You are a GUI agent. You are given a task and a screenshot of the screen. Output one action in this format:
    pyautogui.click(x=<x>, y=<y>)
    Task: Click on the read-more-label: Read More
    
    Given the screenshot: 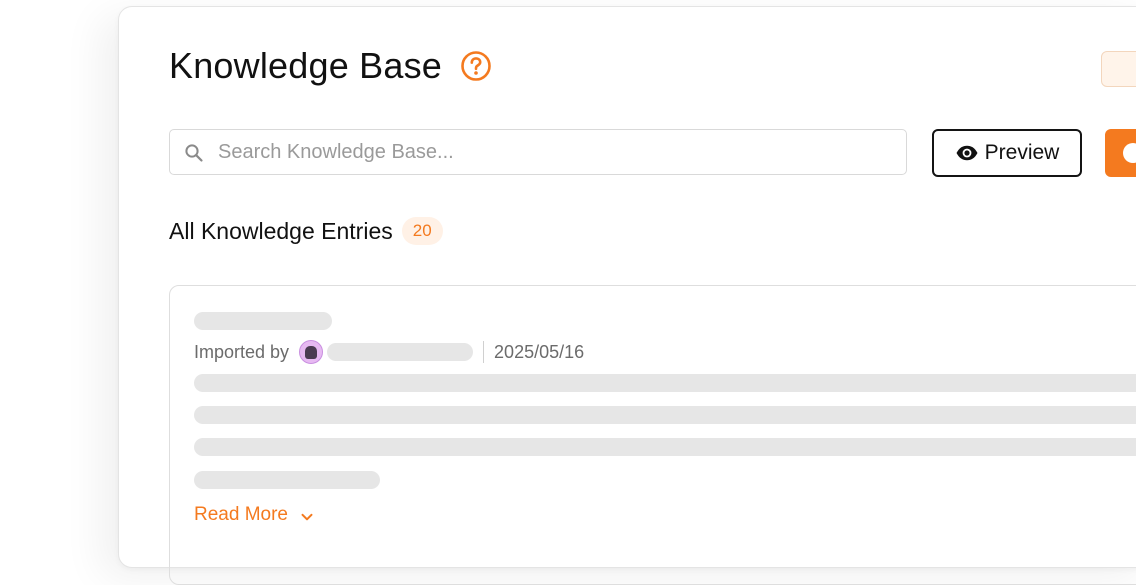 What is the action you would take?
    pyautogui.click(x=241, y=514)
    